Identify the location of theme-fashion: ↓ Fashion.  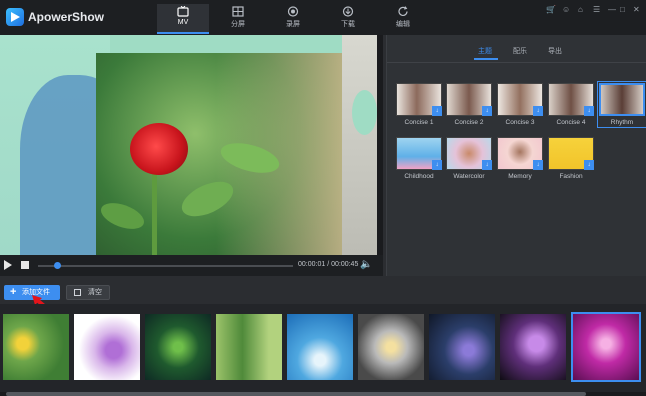
(571, 158).